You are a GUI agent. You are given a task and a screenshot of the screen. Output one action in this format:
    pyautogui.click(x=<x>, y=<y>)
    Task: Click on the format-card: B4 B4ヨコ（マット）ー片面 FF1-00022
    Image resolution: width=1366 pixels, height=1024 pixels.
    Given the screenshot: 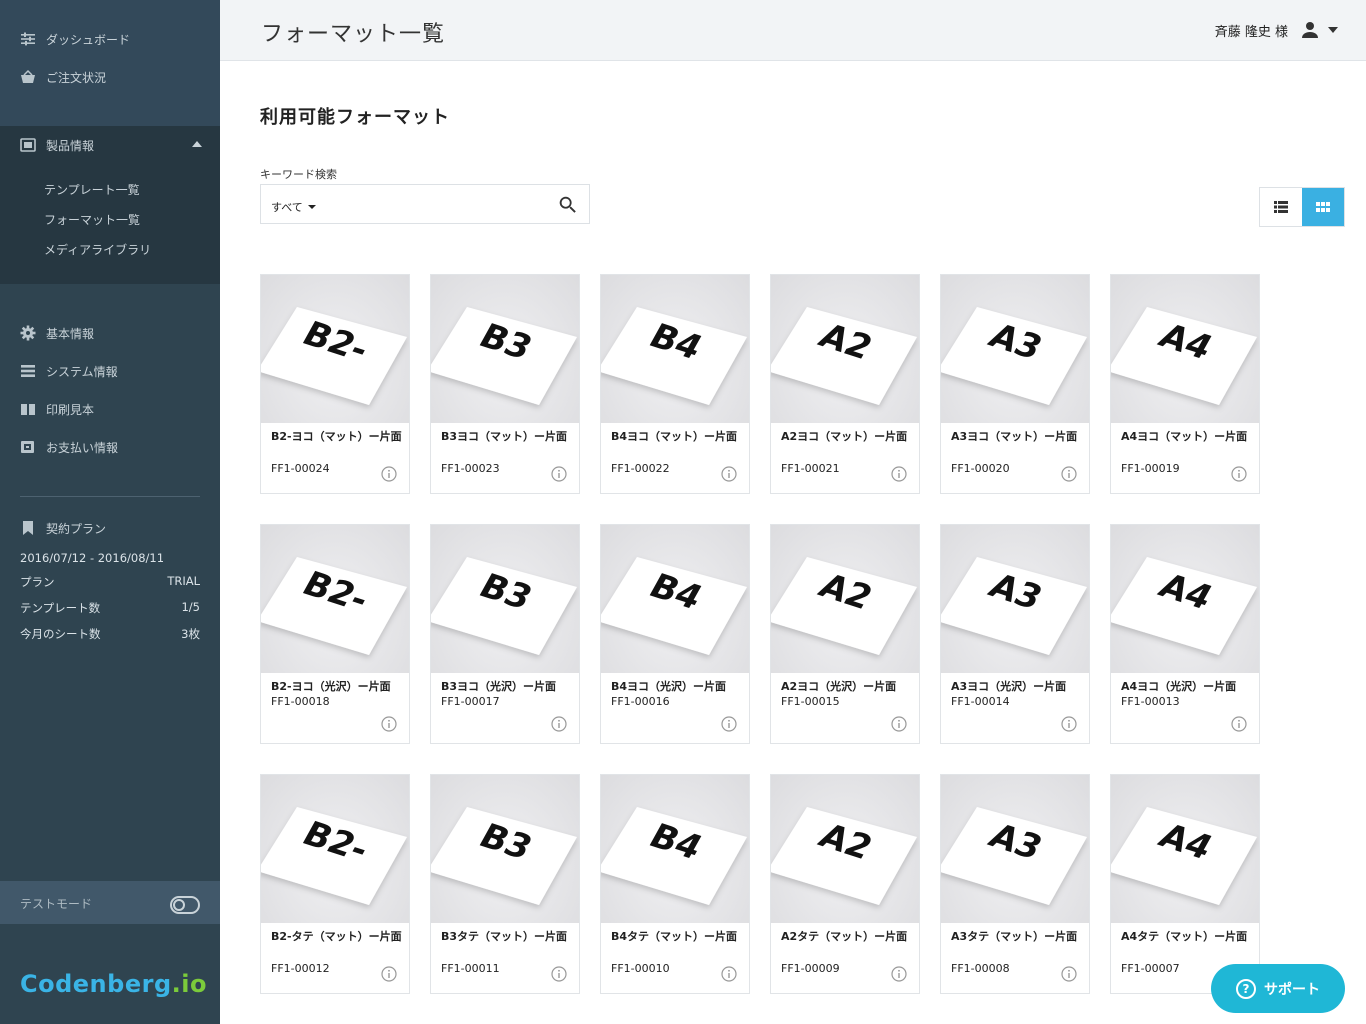 What is the action you would take?
    pyautogui.click(x=675, y=384)
    